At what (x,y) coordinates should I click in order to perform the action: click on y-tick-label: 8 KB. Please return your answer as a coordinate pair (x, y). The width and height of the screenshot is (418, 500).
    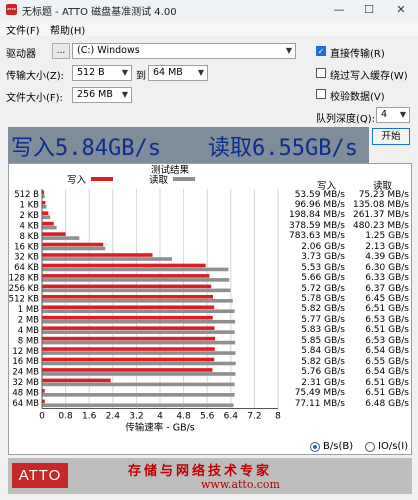
    Looking at the image, I should click on (29, 237).